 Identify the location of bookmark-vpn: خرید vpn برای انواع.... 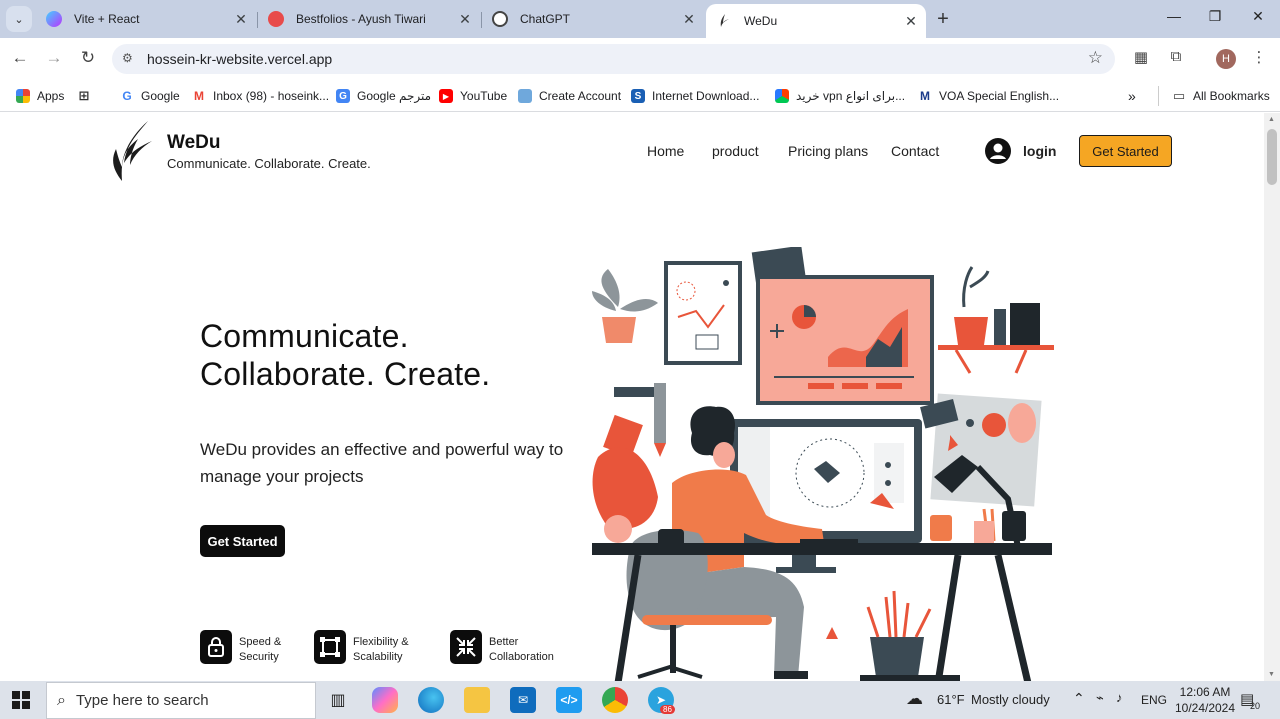
(840, 96).